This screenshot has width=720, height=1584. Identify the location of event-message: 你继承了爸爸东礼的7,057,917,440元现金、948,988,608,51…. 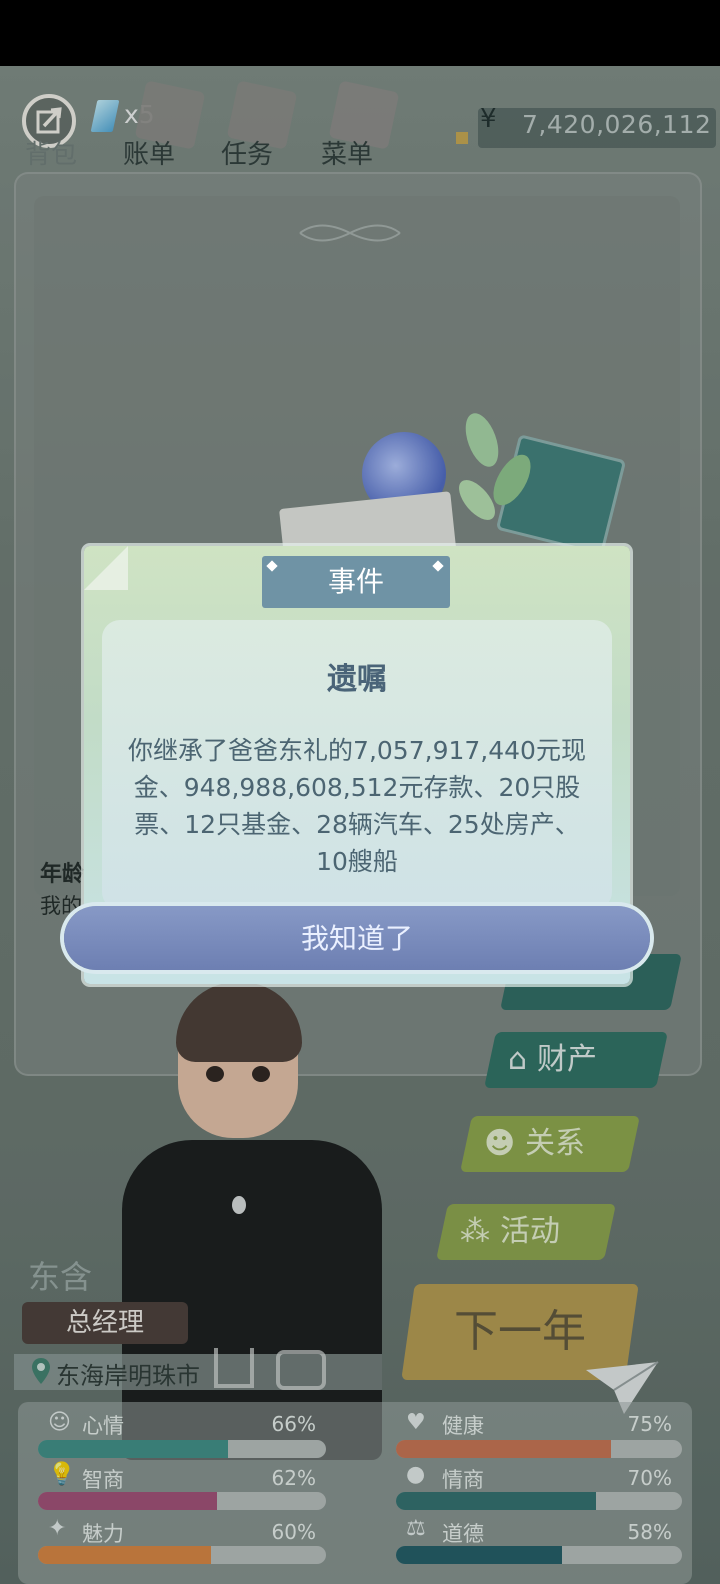
(357, 806).